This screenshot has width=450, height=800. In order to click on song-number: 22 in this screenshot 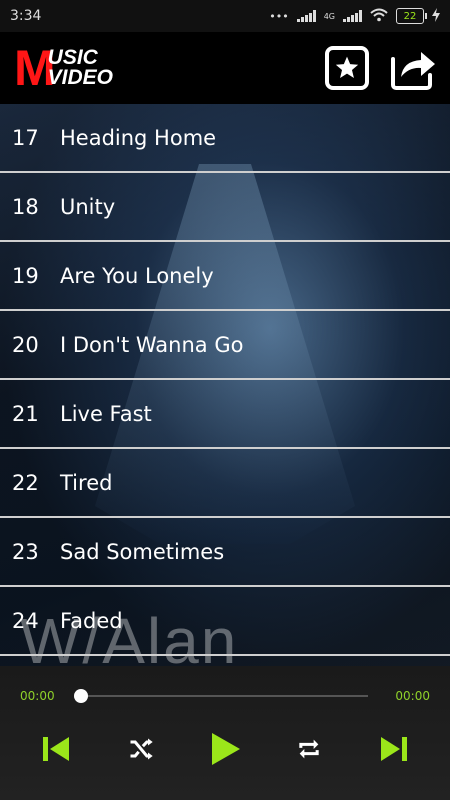, I will do `click(25, 482)`.